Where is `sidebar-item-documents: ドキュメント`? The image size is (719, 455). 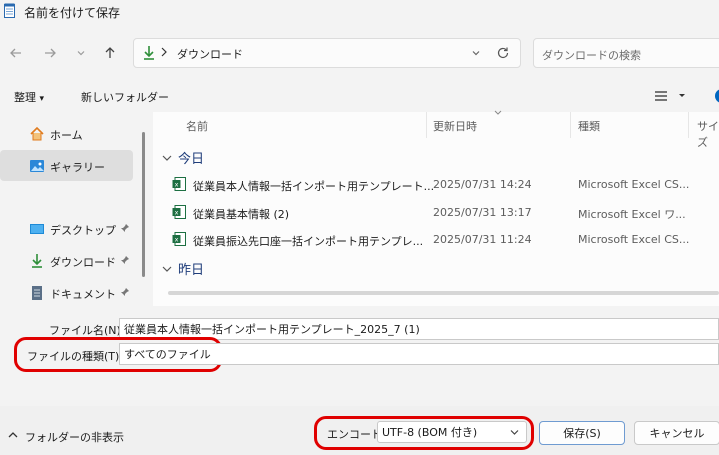
sidebar-item-documents: ドキュメント is located at coordinates (66, 292).